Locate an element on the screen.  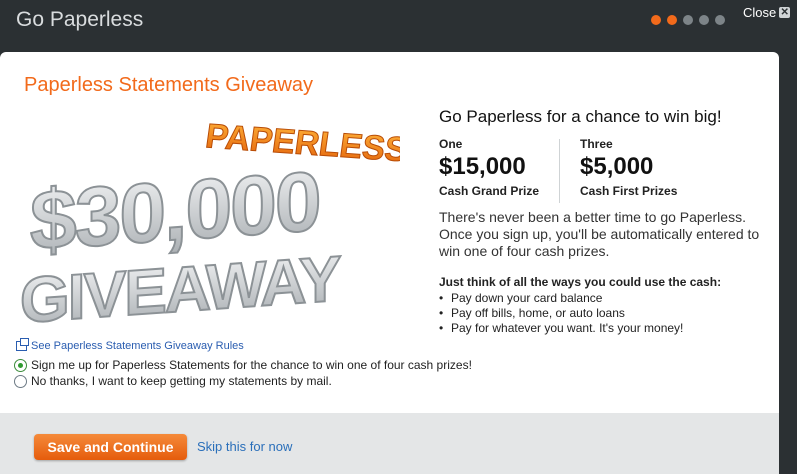
prize-grand: One $15,000 Cash Grand Prize is located at coordinates (489, 167).